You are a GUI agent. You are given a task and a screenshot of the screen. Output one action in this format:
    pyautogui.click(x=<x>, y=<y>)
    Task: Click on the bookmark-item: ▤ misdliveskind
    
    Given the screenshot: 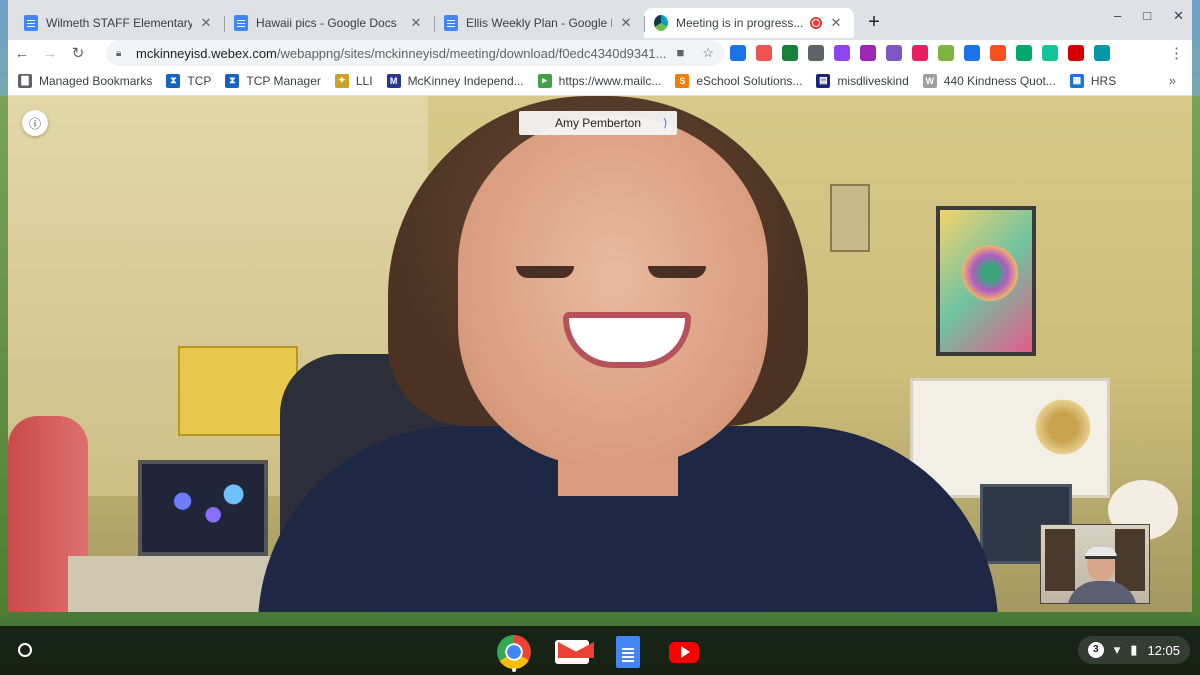 What is the action you would take?
    pyautogui.click(x=862, y=80)
    